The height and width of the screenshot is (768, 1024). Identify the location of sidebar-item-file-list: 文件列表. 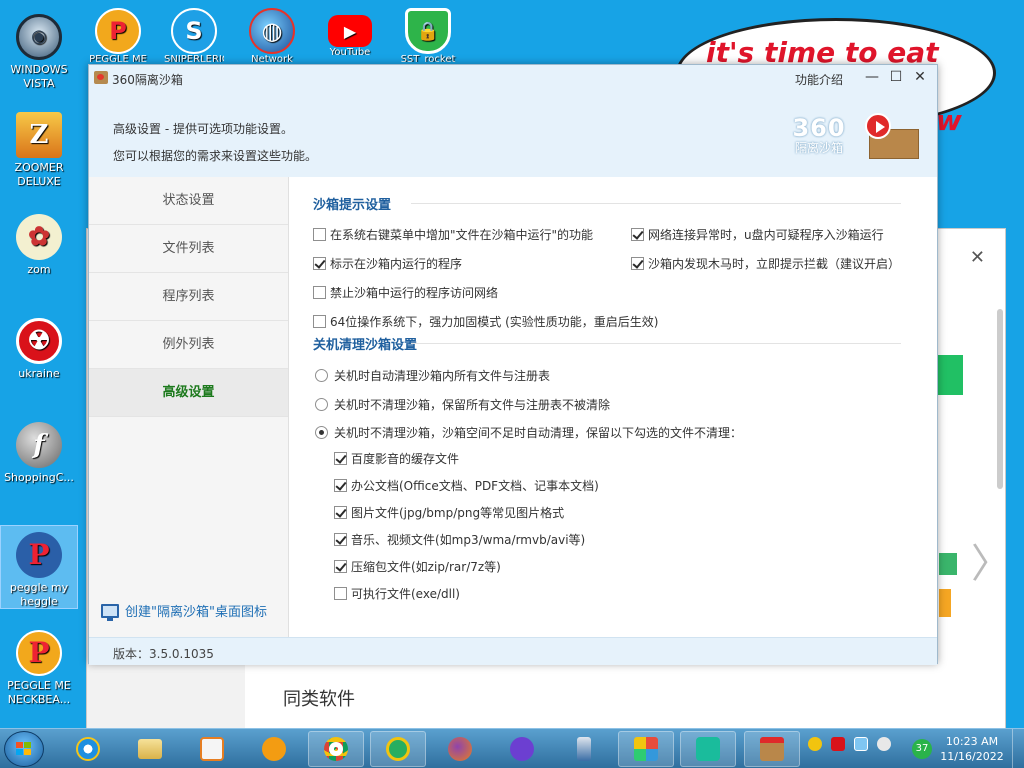
(188, 249).